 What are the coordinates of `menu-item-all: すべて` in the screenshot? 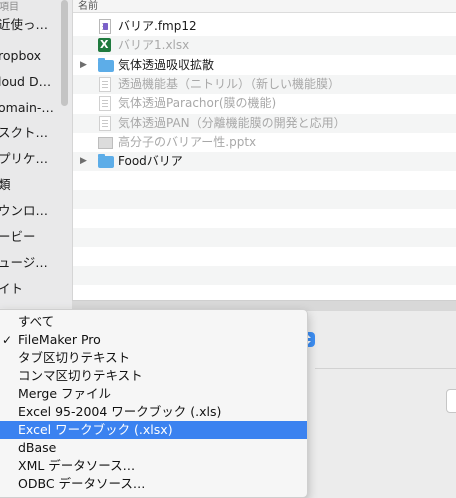 It's located at (153, 322).